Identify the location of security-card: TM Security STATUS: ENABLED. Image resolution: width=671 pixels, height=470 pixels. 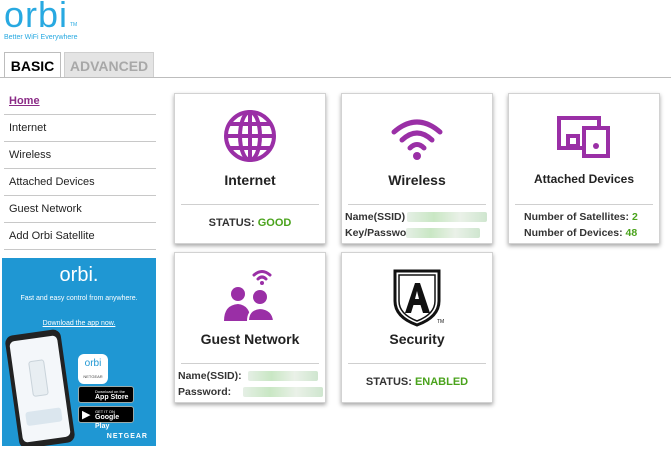
(417, 327).